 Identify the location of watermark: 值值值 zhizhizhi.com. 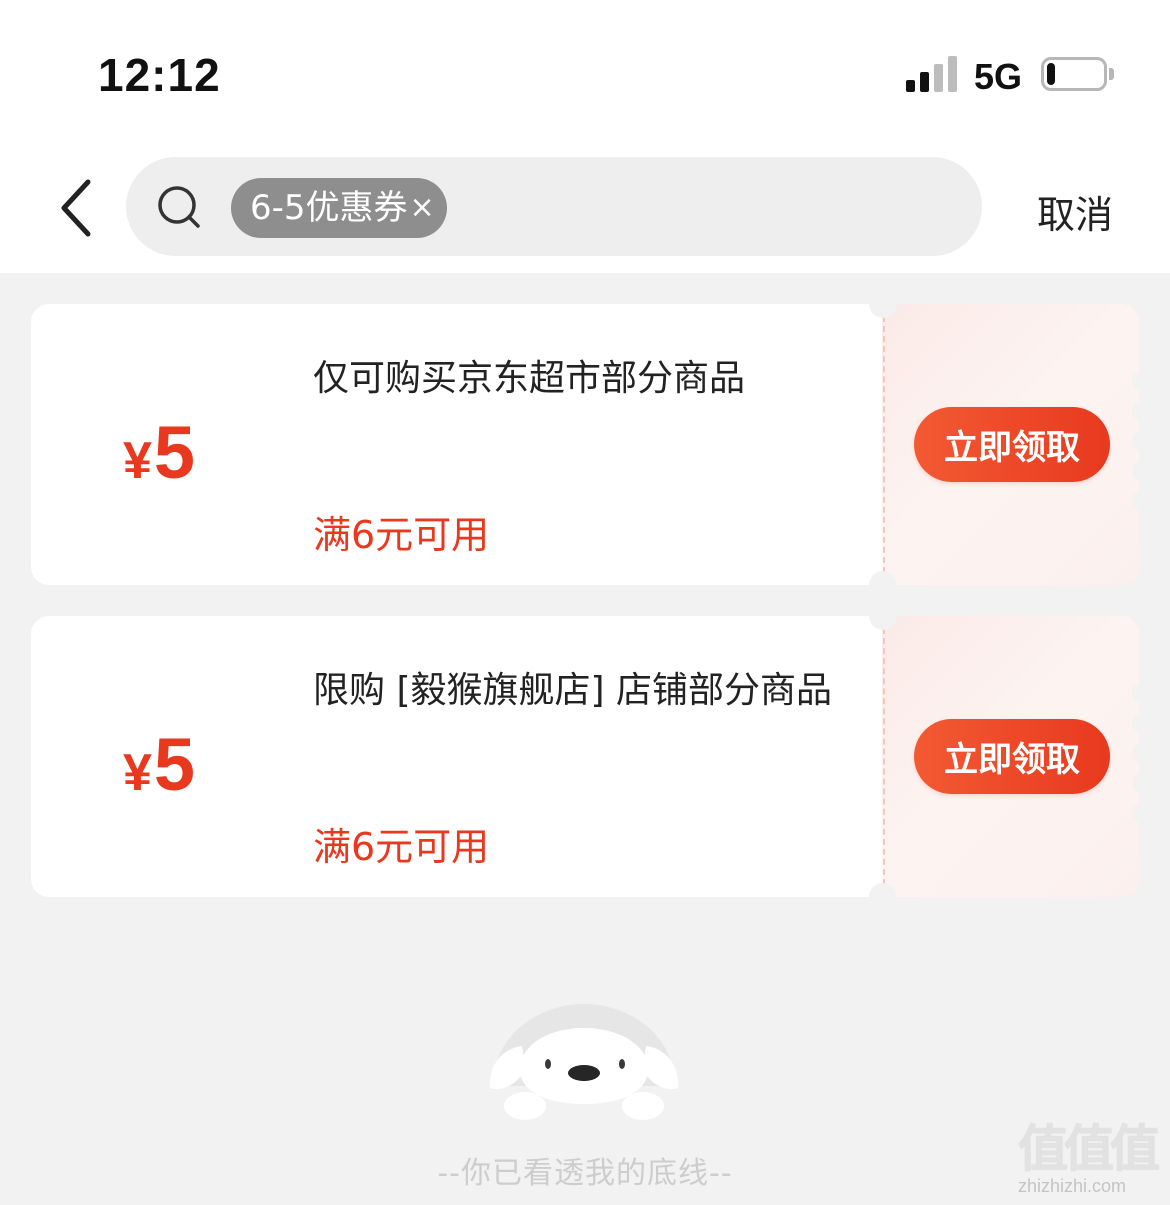
(1089, 1160).